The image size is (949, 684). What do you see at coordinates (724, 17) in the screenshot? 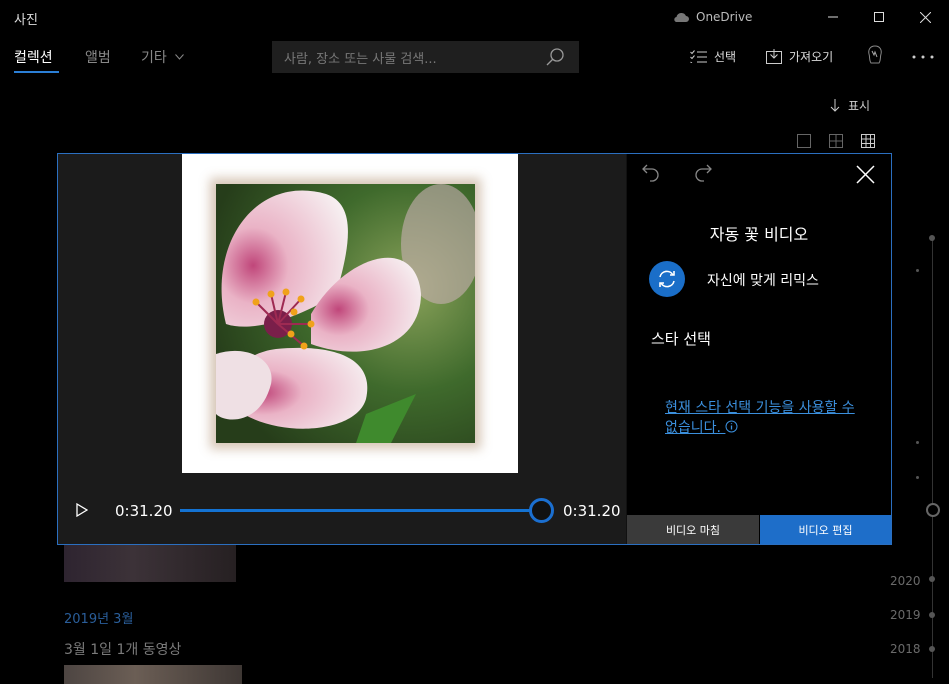
I see `onedrive-label: OneDrive` at bounding box center [724, 17].